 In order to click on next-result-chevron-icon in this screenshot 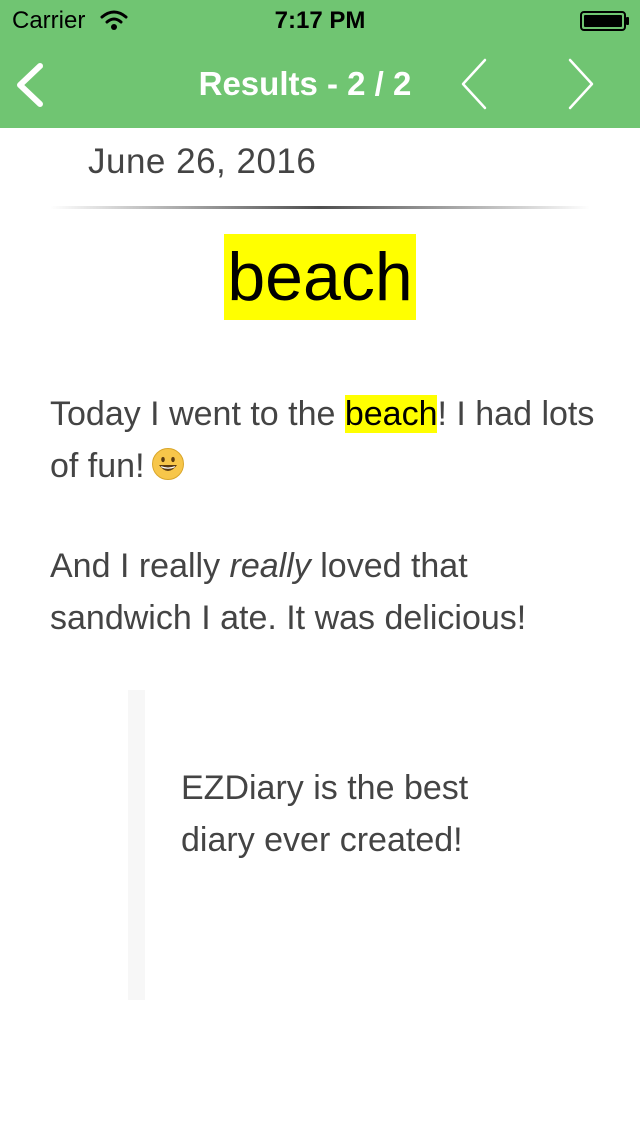, I will do `click(580, 84)`.